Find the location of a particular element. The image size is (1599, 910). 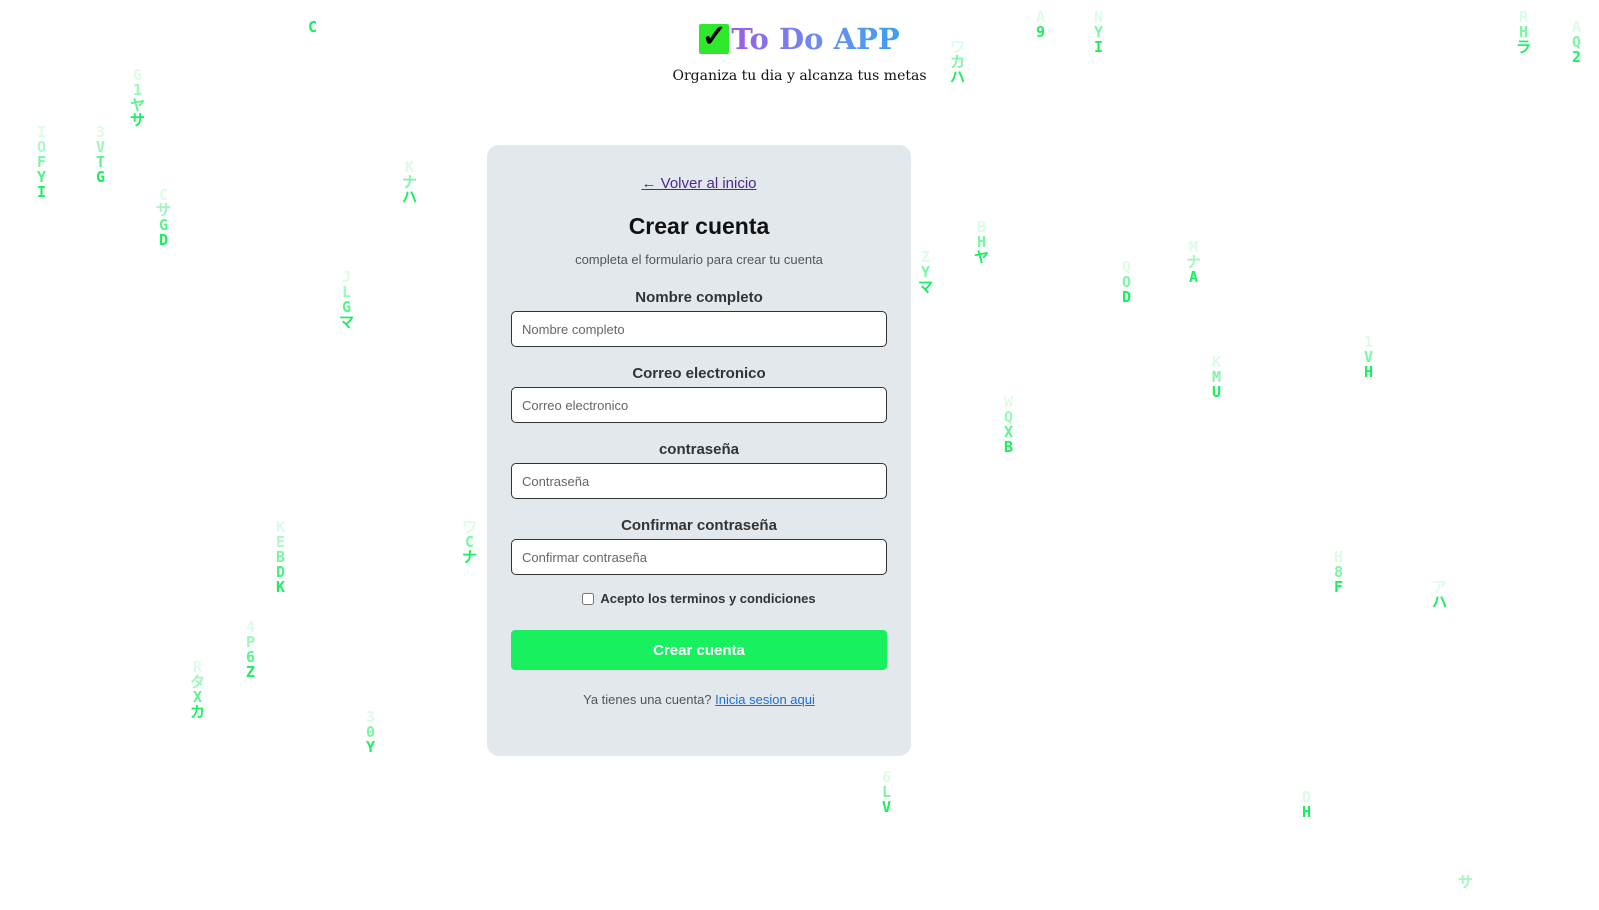

rain-column: CサGD is located at coordinates (163, 218).